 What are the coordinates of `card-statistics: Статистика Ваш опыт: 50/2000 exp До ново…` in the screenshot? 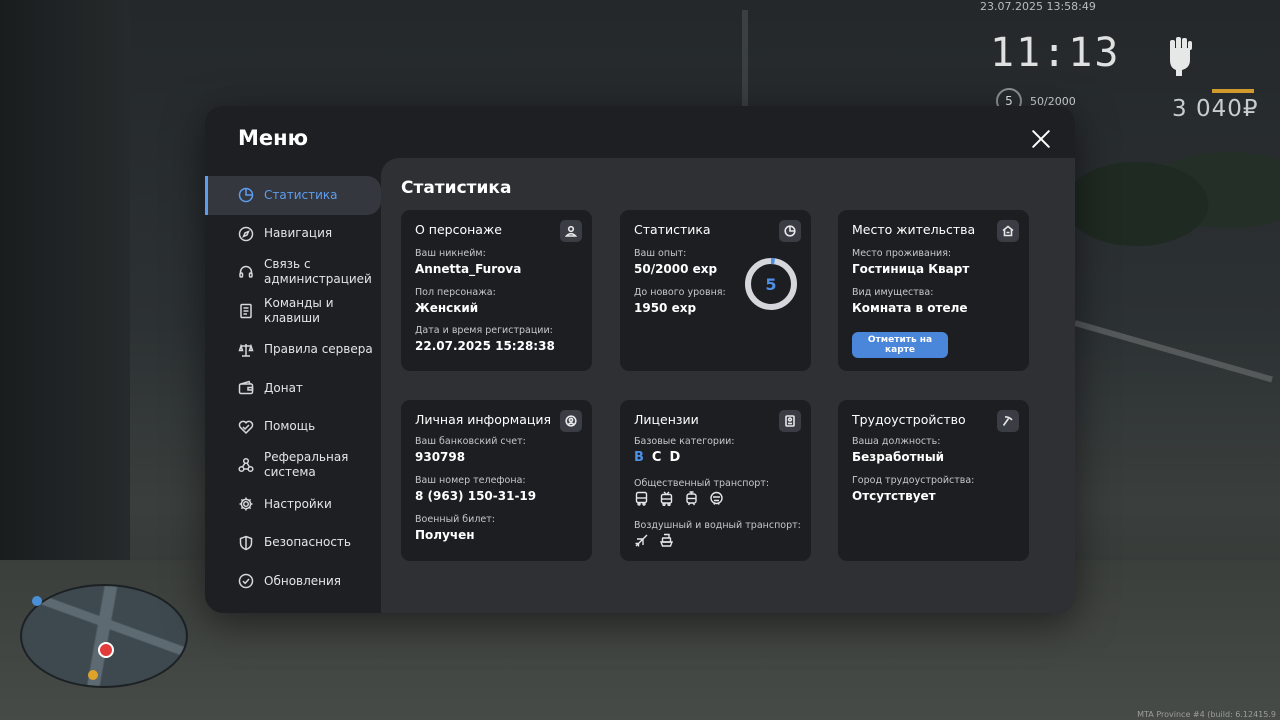 It's located at (715, 290).